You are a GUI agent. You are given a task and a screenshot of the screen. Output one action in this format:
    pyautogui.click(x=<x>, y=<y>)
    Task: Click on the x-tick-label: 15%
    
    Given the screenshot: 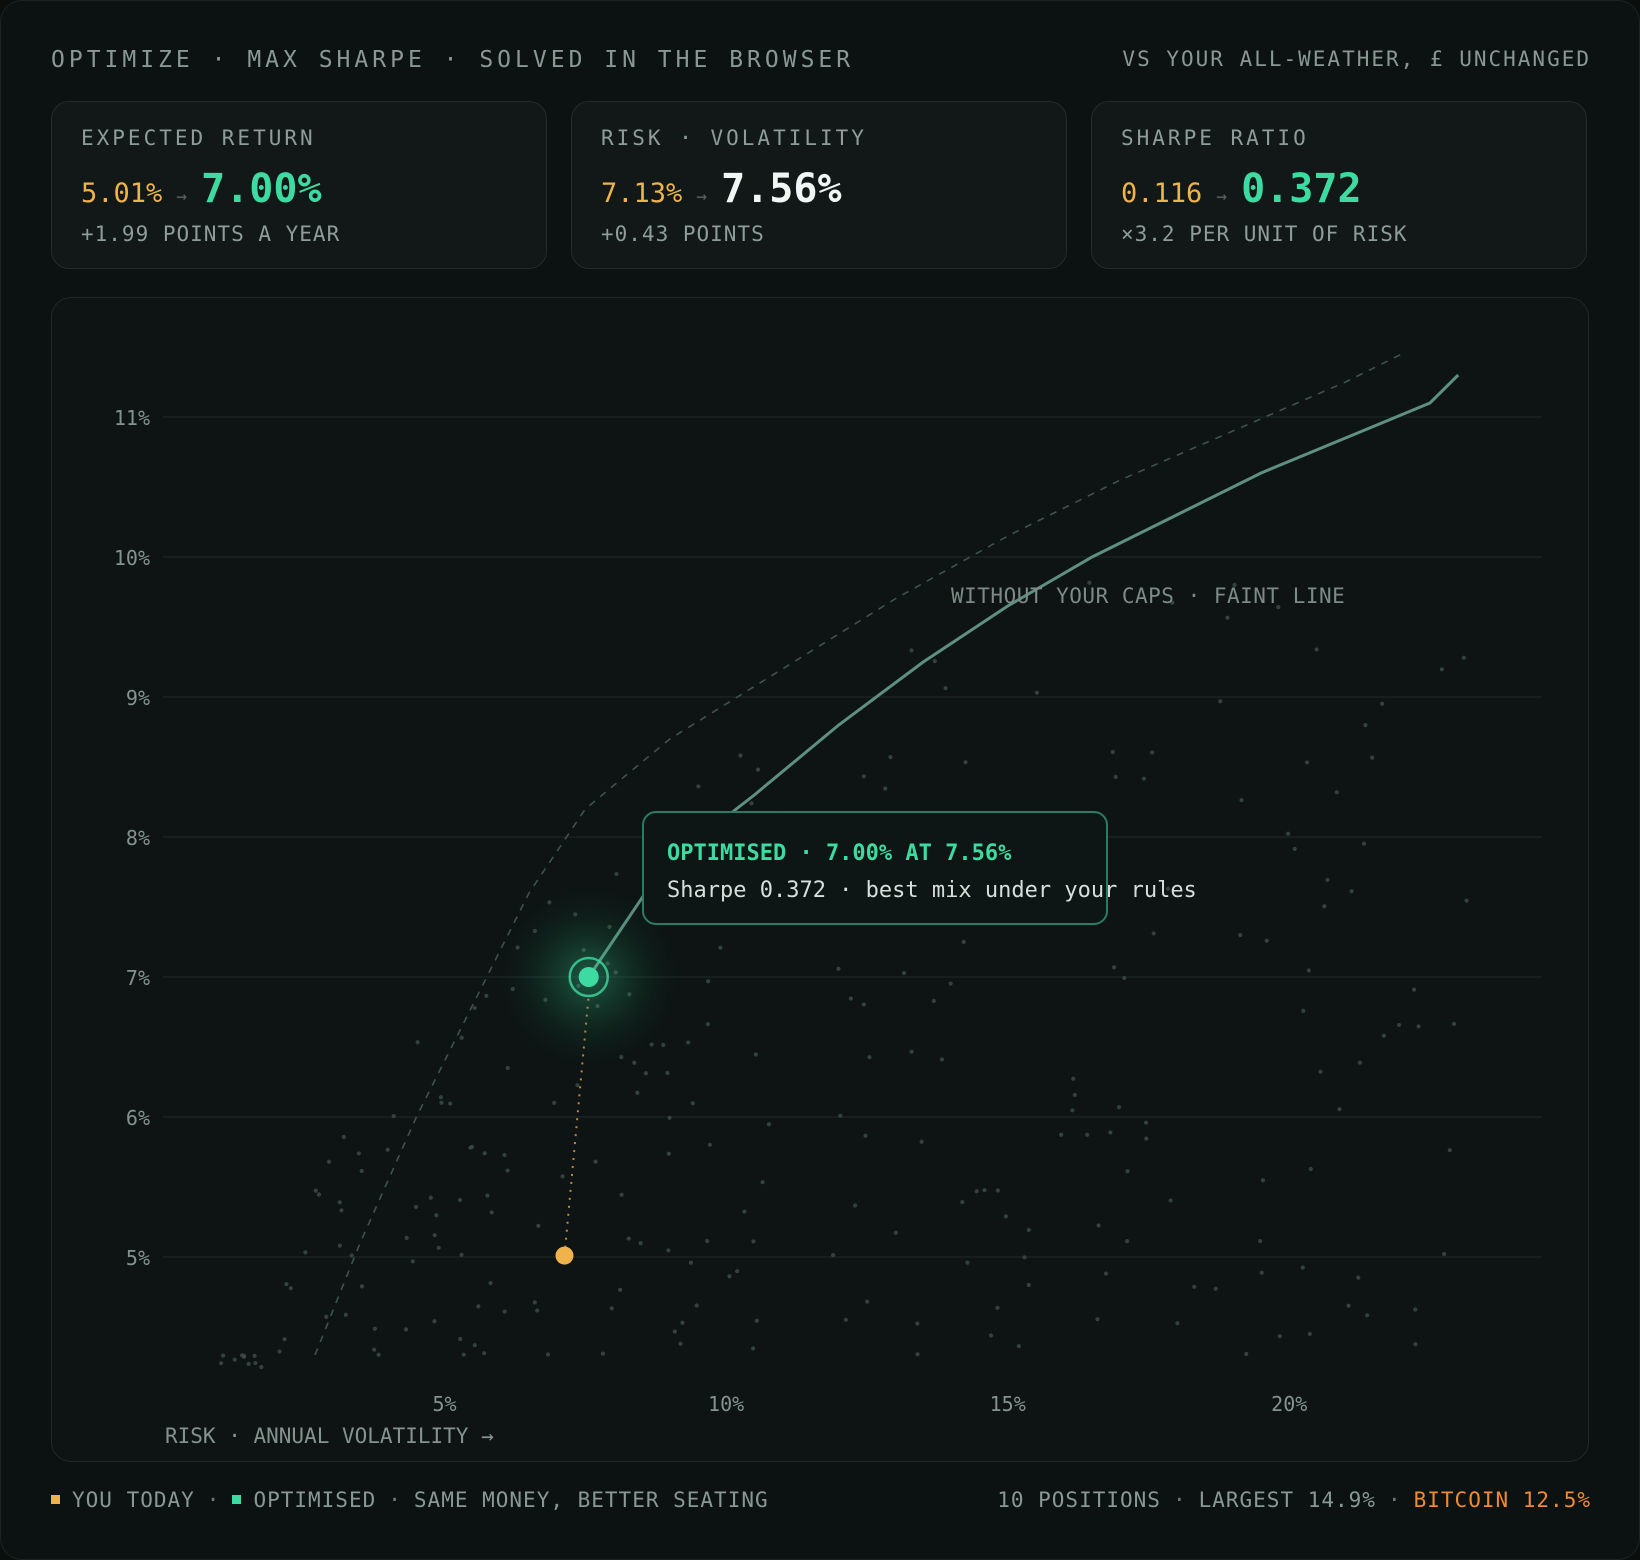 What is the action you would take?
    pyautogui.click(x=1008, y=1404)
    